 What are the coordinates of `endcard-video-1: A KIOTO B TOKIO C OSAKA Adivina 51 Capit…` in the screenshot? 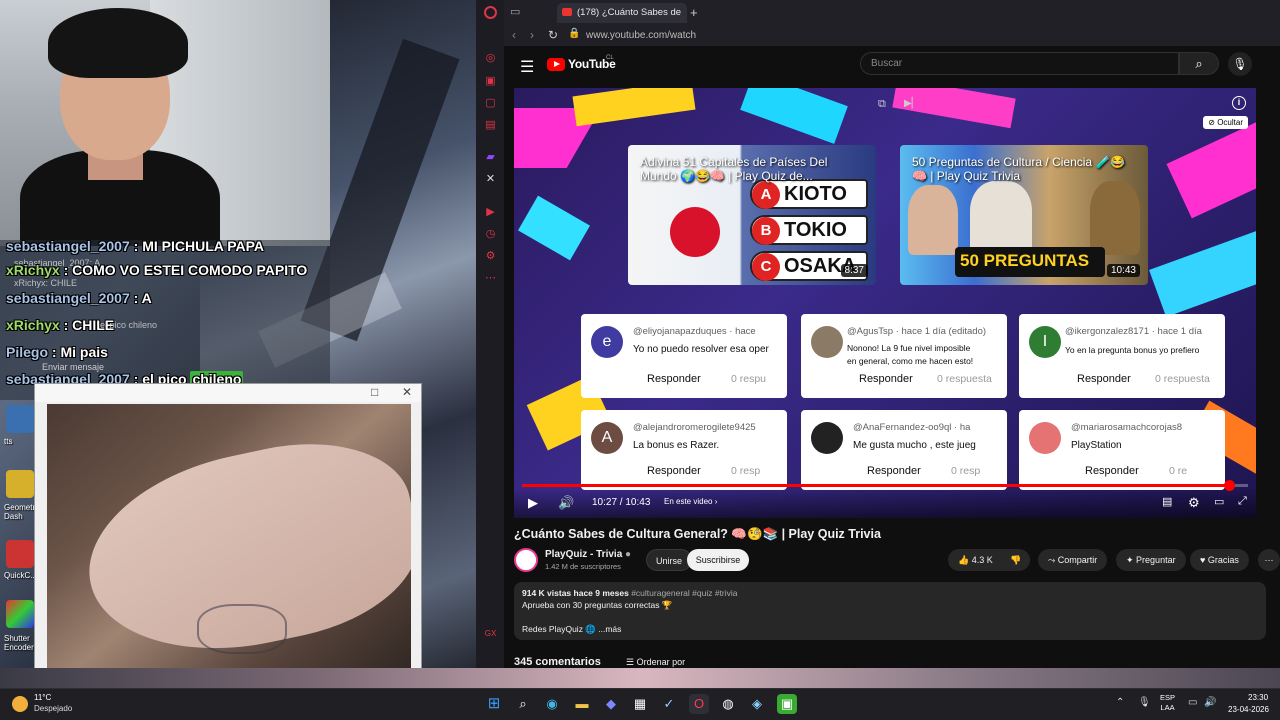 It's located at (752, 215).